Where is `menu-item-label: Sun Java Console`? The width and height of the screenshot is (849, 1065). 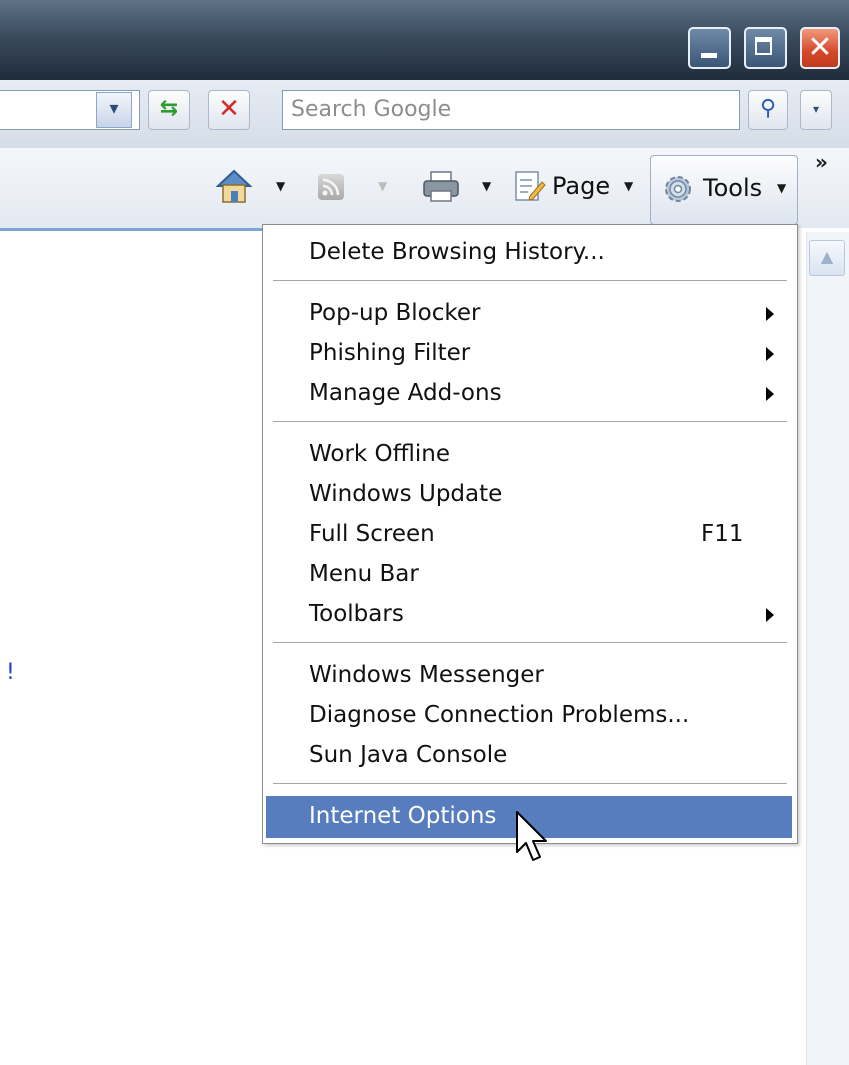 menu-item-label: Sun Java Console is located at coordinates (408, 755).